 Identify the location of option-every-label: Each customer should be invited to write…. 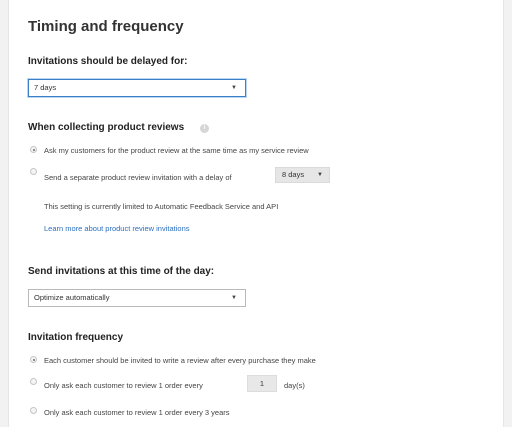
(180, 360).